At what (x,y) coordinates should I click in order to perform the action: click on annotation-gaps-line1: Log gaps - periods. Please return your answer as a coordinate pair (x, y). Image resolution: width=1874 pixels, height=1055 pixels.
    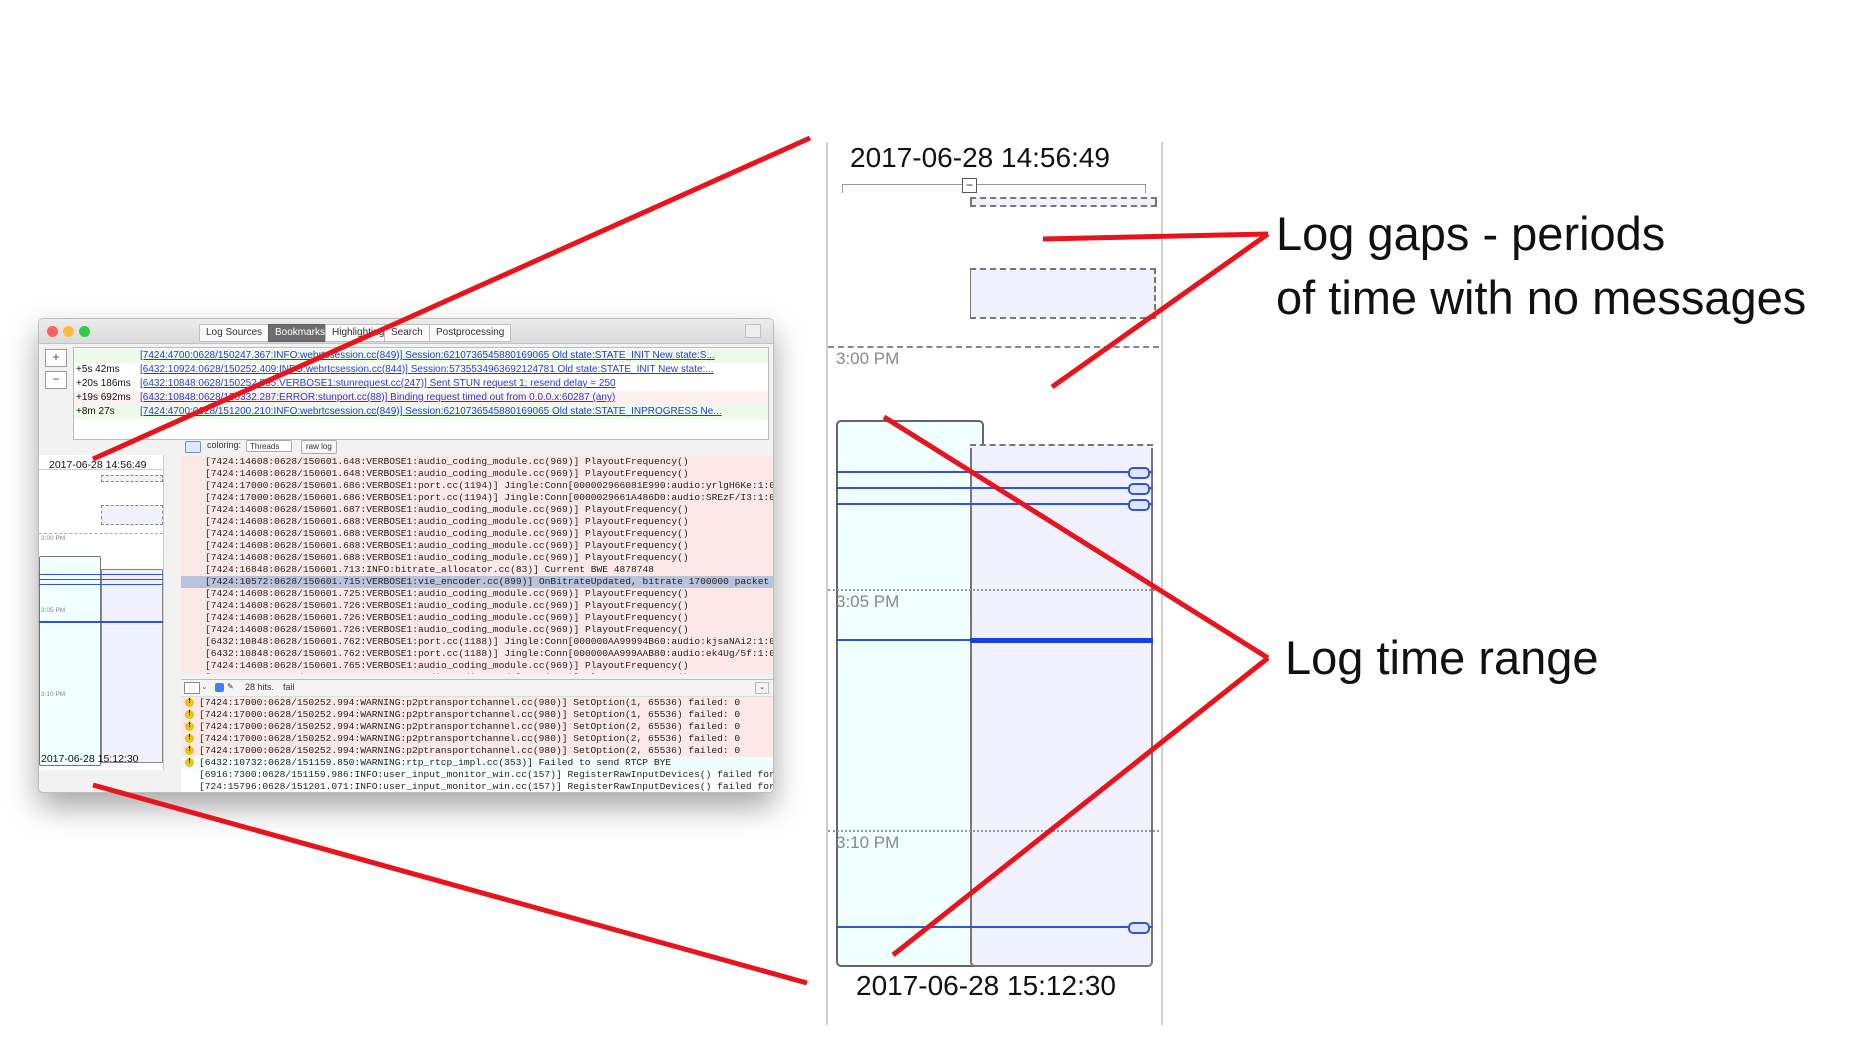
    Looking at the image, I should click on (1471, 233).